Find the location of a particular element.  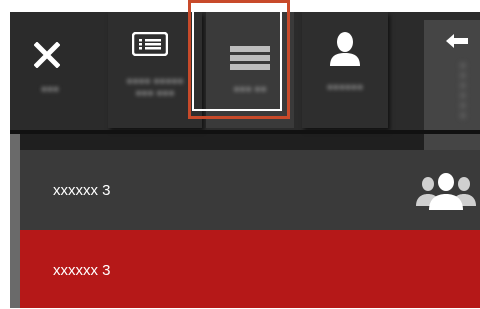

arrow-left-icon is located at coordinates (457, 41).